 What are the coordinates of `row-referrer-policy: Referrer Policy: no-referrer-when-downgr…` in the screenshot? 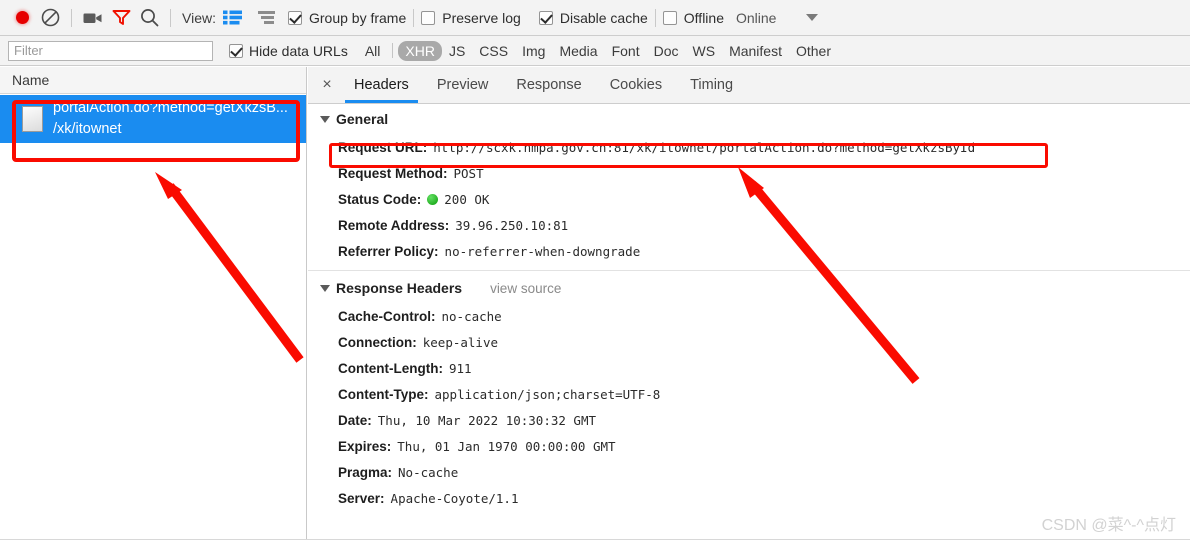 It's located at (764, 251).